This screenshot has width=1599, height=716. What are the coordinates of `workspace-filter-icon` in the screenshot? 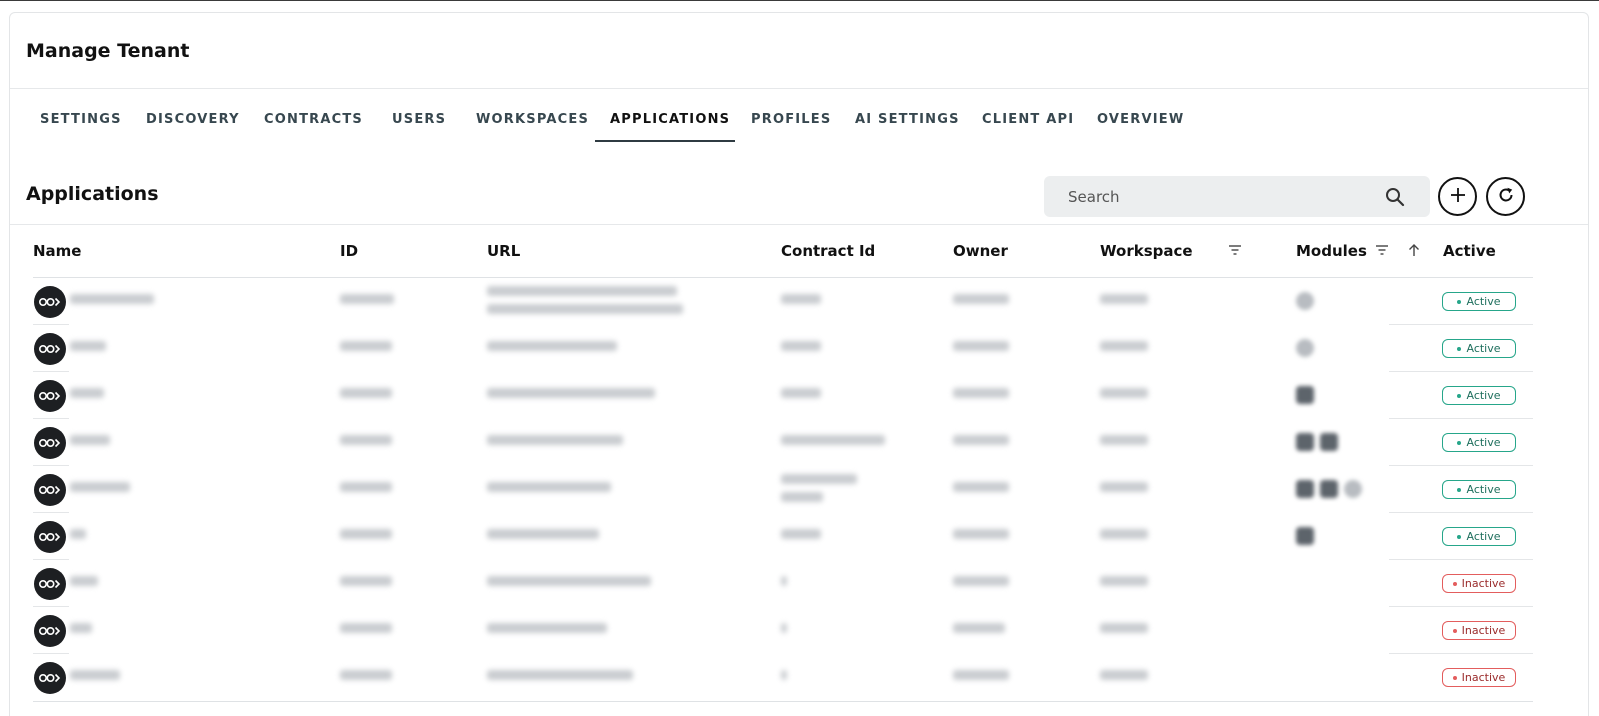 It's located at (1235, 250).